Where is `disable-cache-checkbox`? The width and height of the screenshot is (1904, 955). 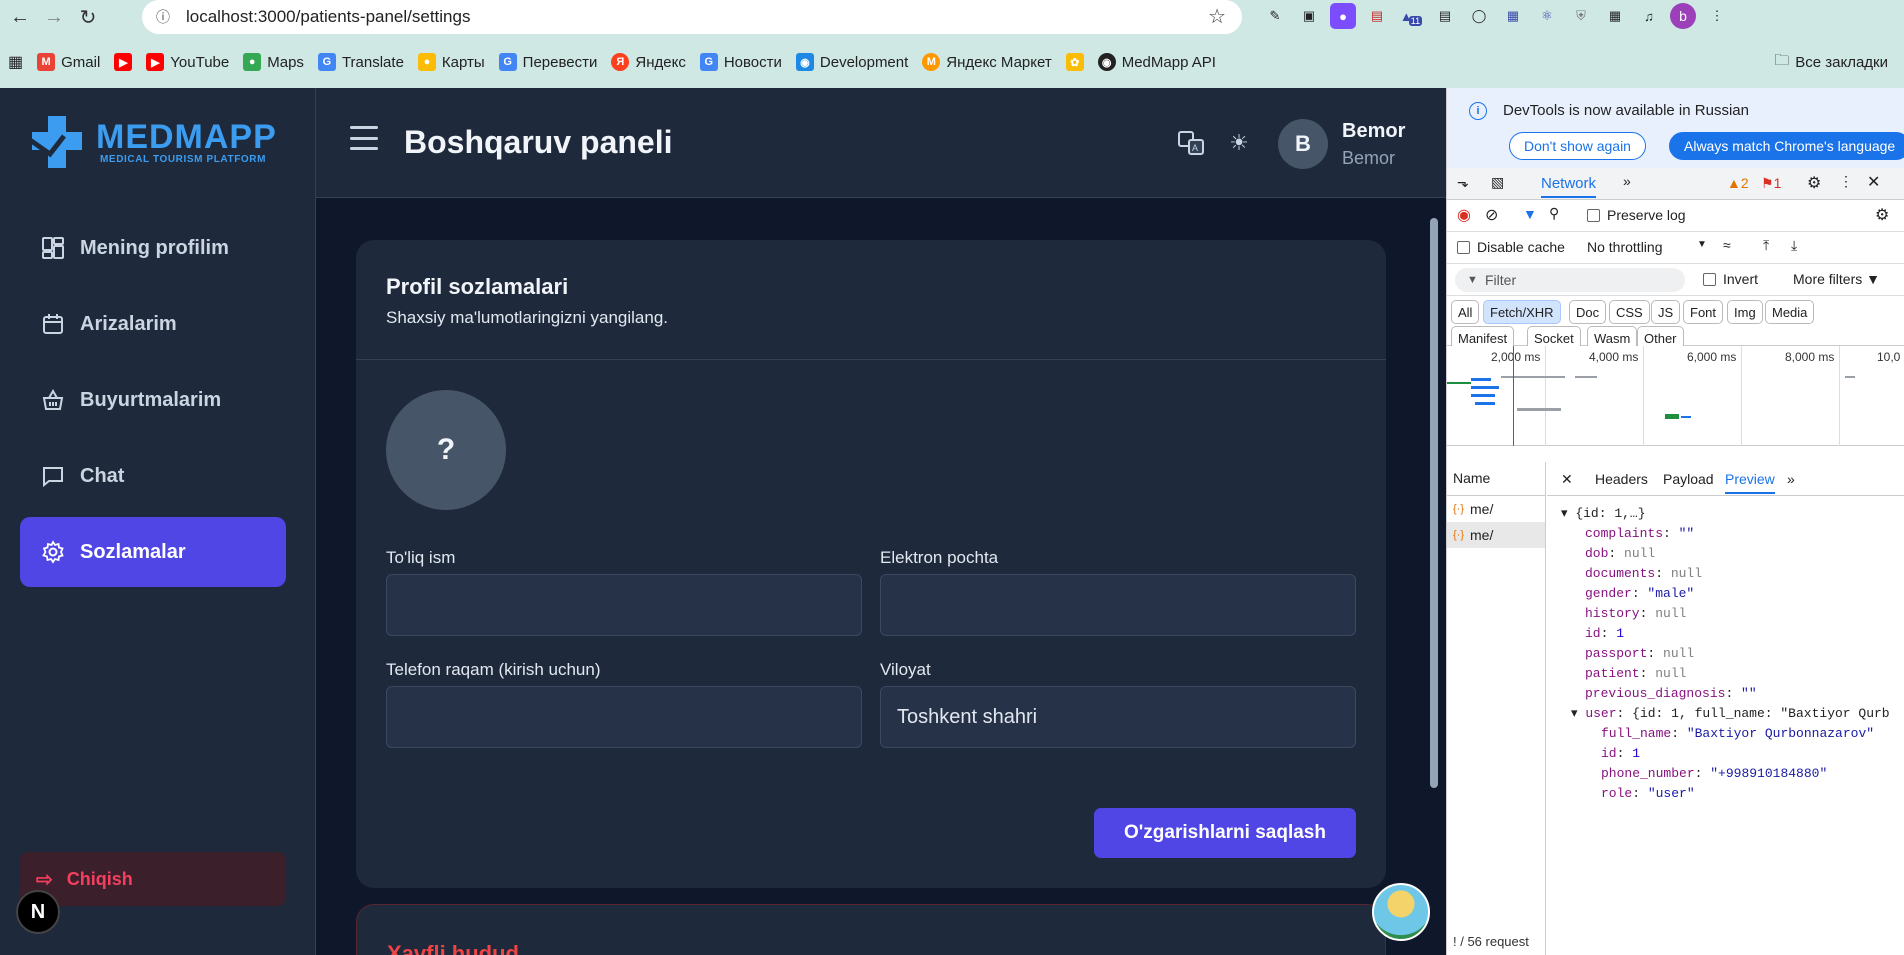 disable-cache-checkbox is located at coordinates (1463, 247).